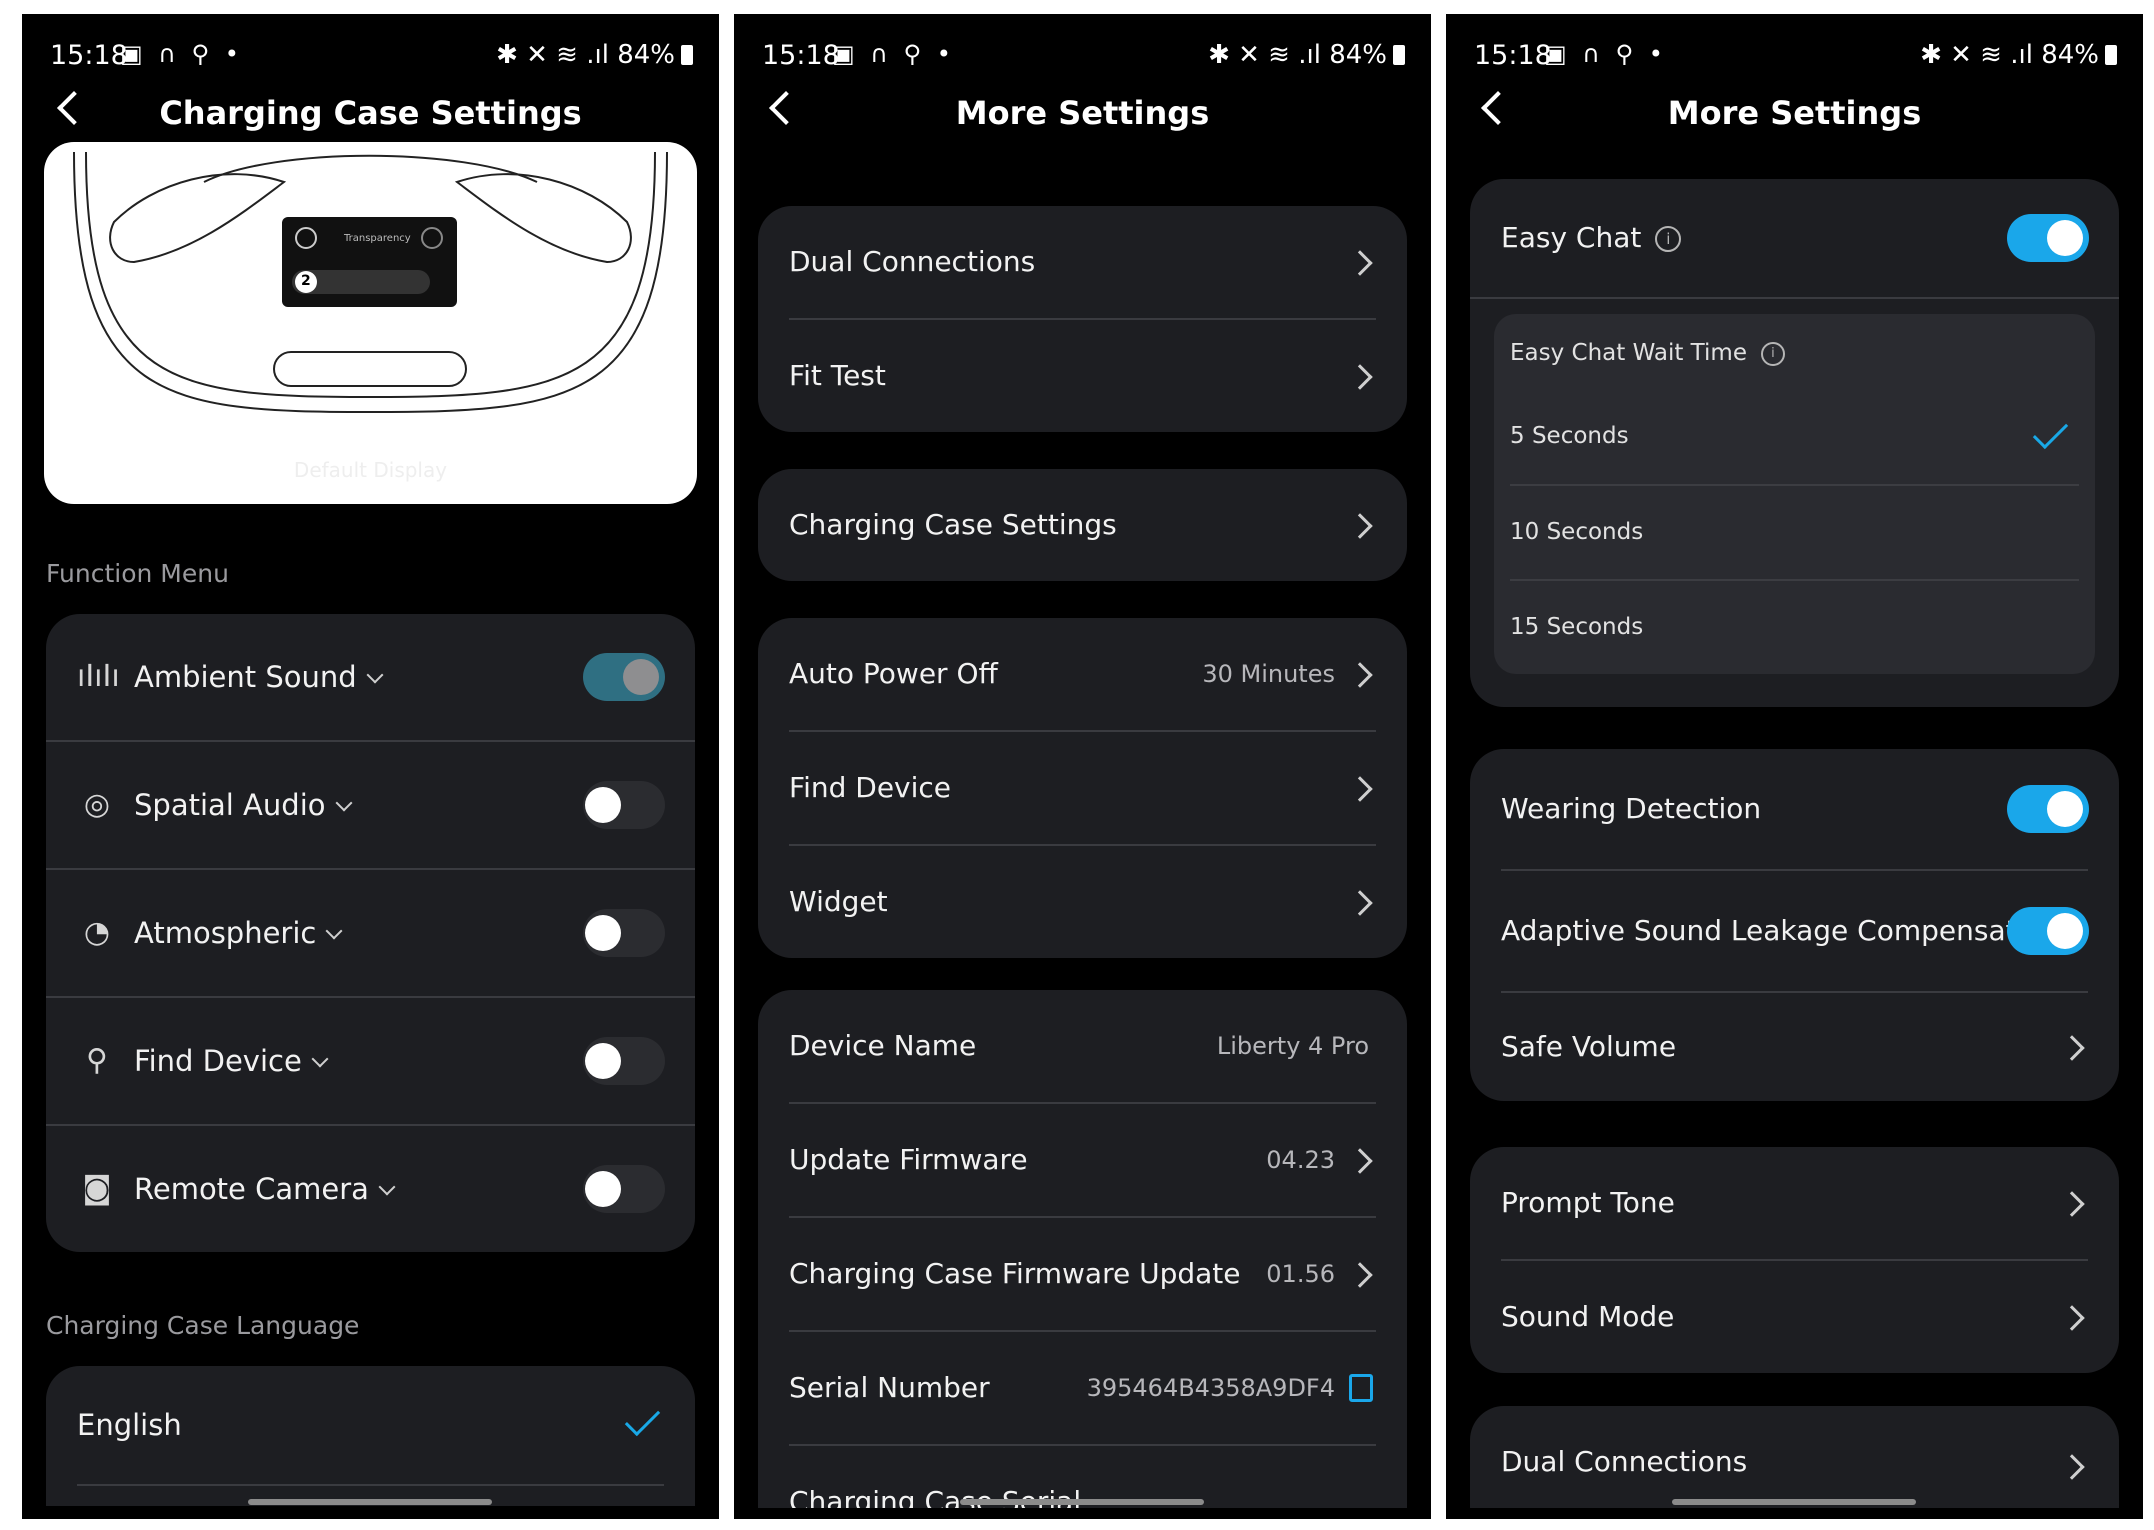 This screenshot has width=2154, height=1530. Describe the element at coordinates (1589, 1046) in the screenshot. I see `row-label: Safe Volume` at that location.